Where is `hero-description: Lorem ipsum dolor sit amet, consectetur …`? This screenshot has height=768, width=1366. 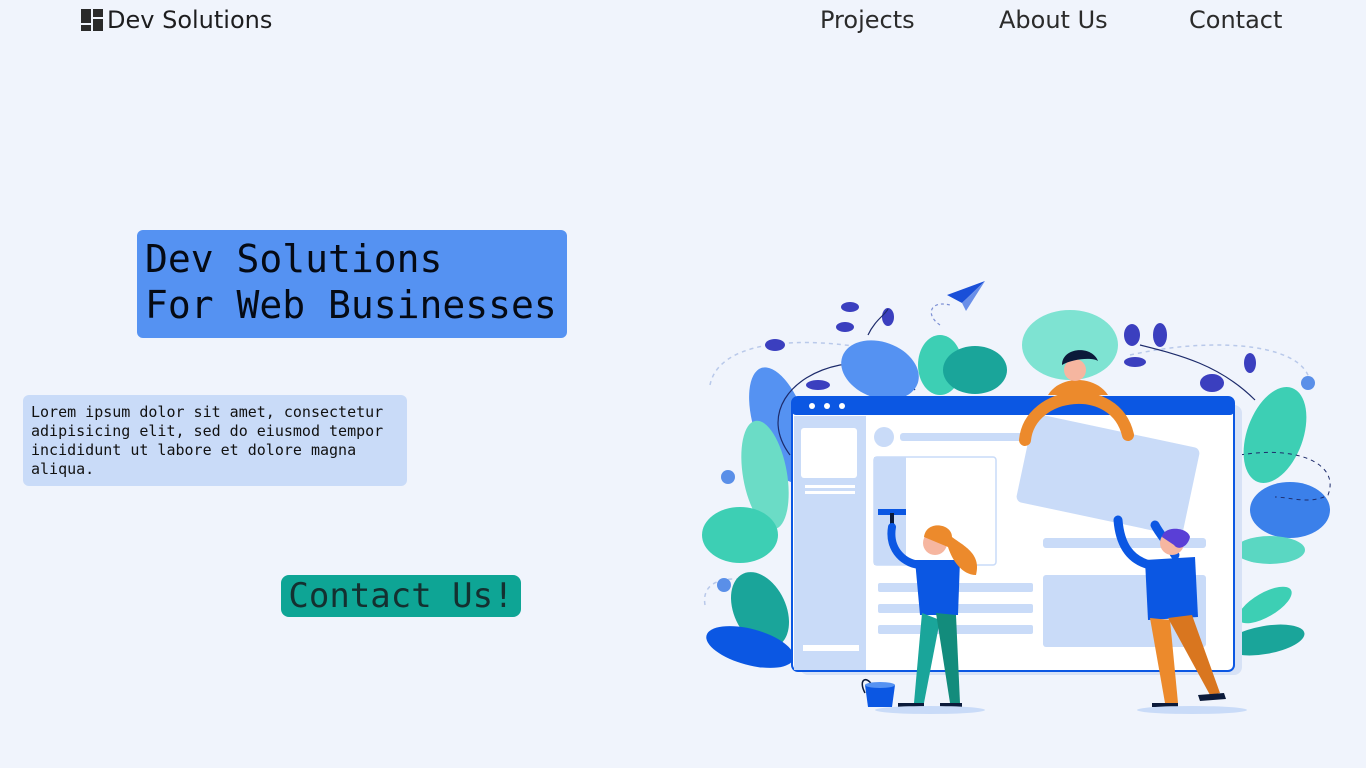
hero-description: Lorem ipsum dolor sit amet, consectetur … is located at coordinates (215, 440).